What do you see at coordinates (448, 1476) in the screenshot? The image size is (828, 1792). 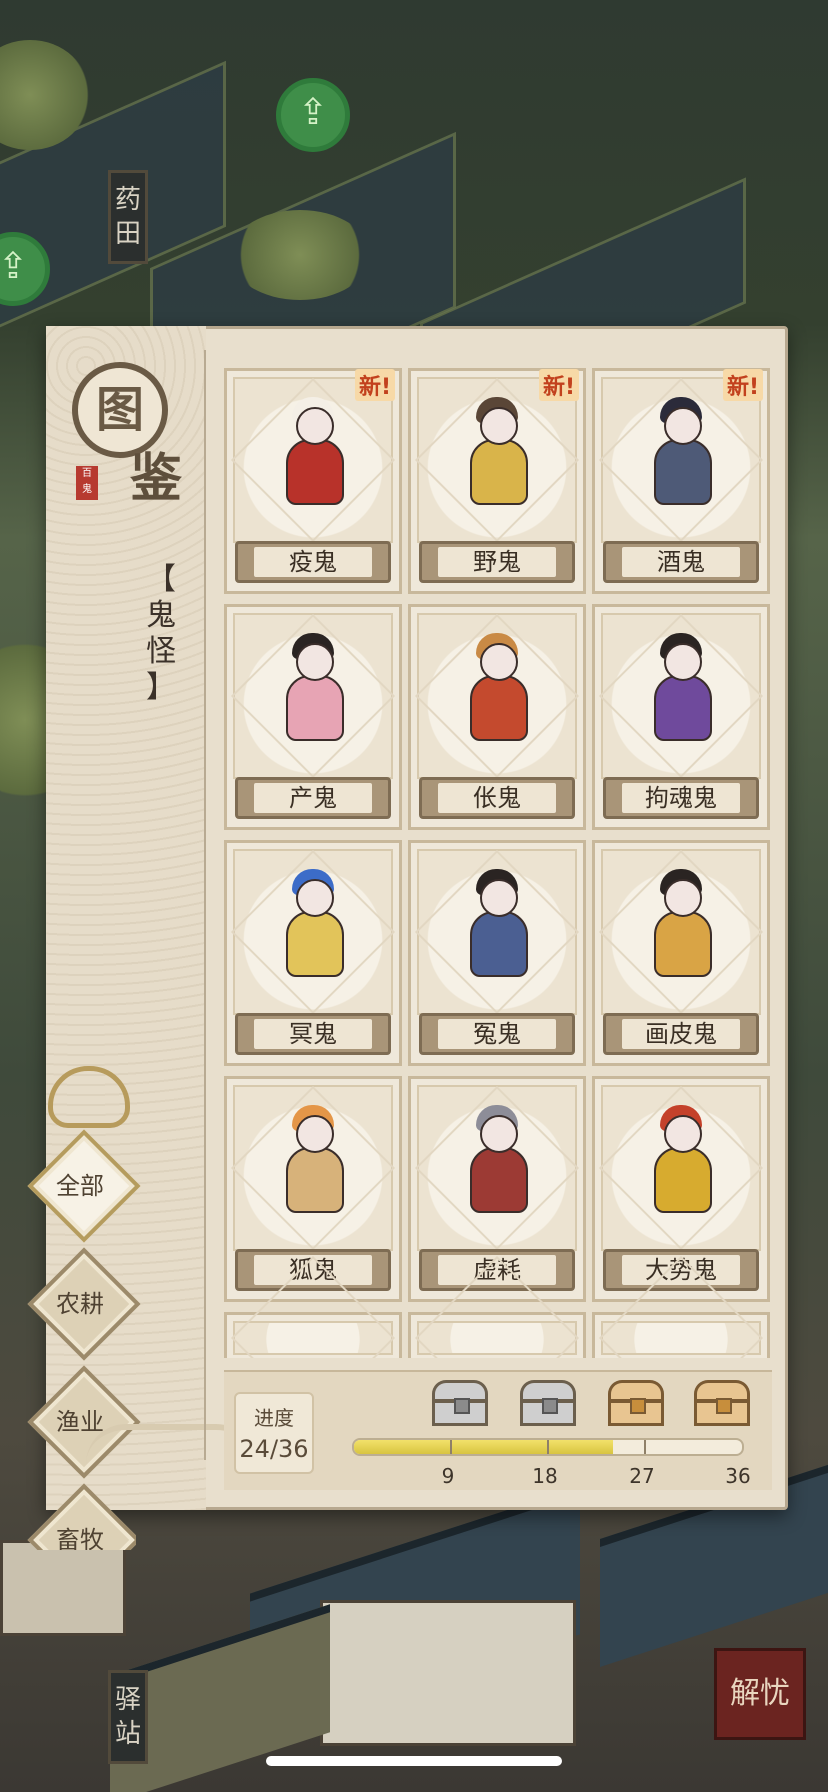 I see `milestone-label: 9` at bounding box center [448, 1476].